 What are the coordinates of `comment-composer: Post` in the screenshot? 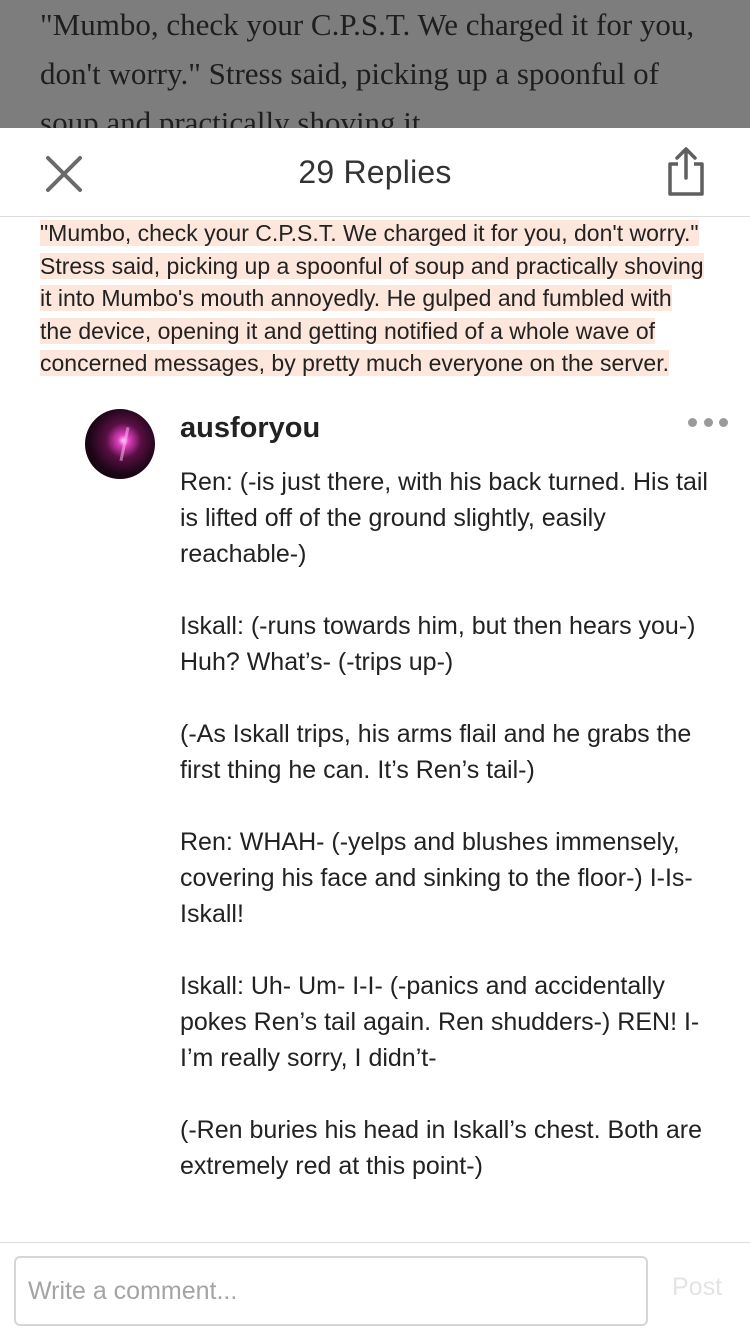 It's located at (375, 1288).